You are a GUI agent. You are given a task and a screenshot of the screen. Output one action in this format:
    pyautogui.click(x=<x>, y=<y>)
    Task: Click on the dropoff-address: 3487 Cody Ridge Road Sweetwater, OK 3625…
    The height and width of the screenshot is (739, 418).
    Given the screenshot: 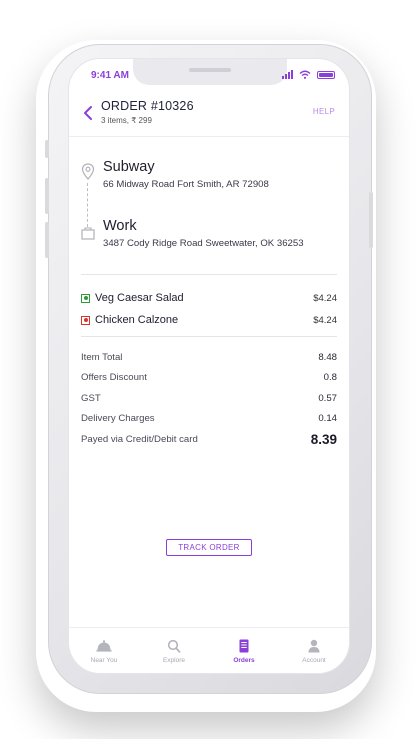 What is the action you would take?
    pyautogui.click(x=203, y=243)
    